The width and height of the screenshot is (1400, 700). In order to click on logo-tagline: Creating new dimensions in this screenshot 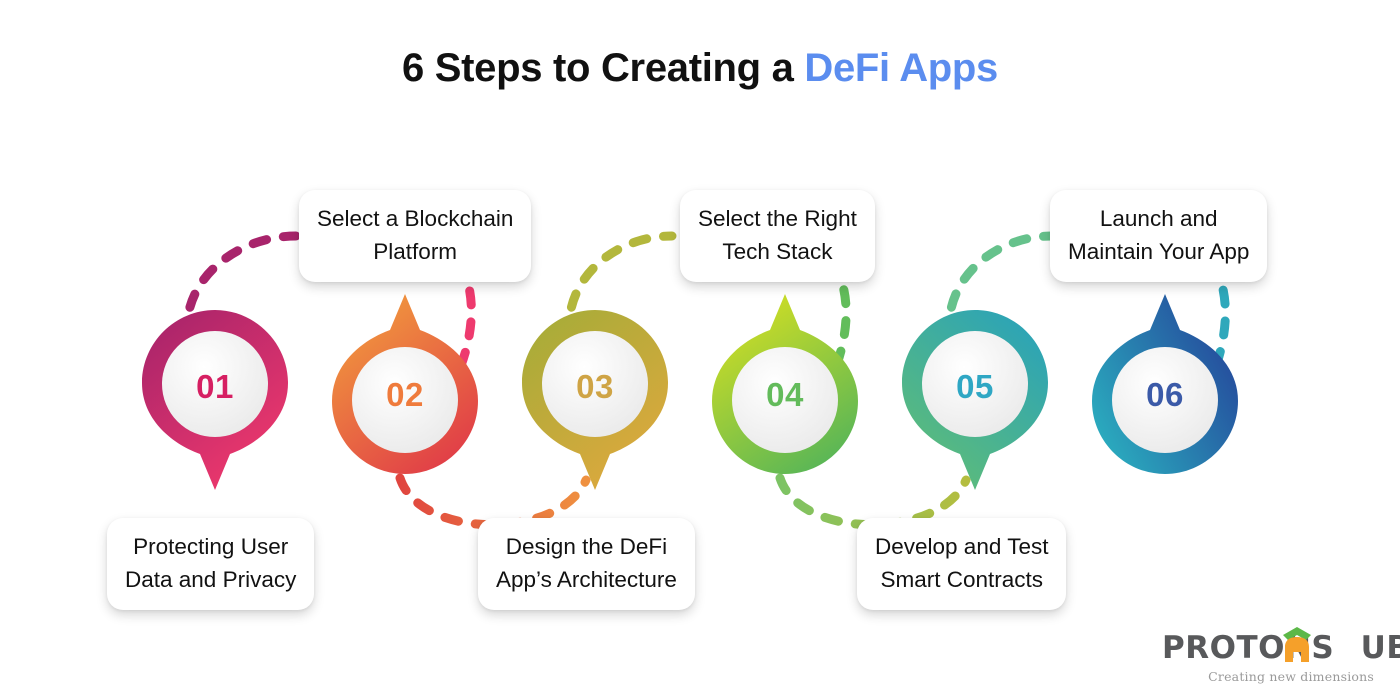, I will do `click(1291, 676)`.